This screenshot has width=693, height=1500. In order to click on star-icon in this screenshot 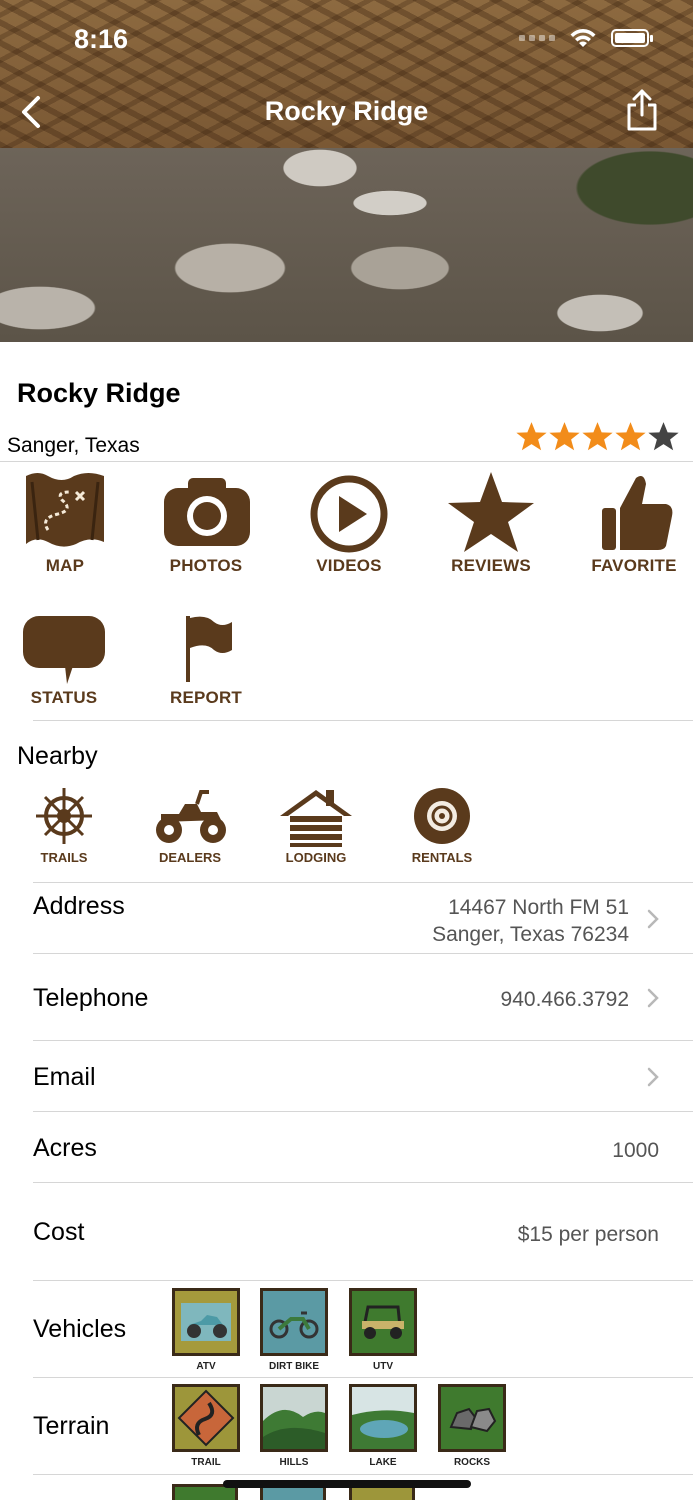, I will do `click(491, 512)`.